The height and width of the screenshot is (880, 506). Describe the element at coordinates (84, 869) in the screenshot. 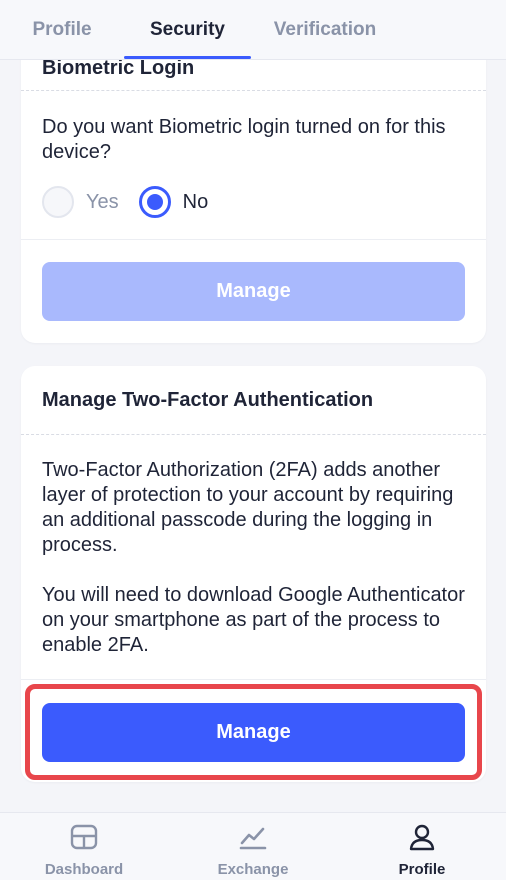

I see `nav-dashboard-label: Dashboard` at that location.